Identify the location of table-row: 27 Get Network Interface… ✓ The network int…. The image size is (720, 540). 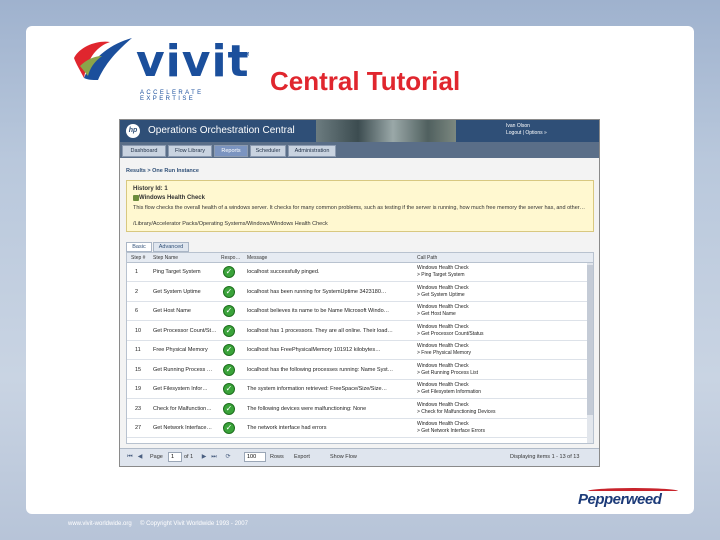
(360, 428).